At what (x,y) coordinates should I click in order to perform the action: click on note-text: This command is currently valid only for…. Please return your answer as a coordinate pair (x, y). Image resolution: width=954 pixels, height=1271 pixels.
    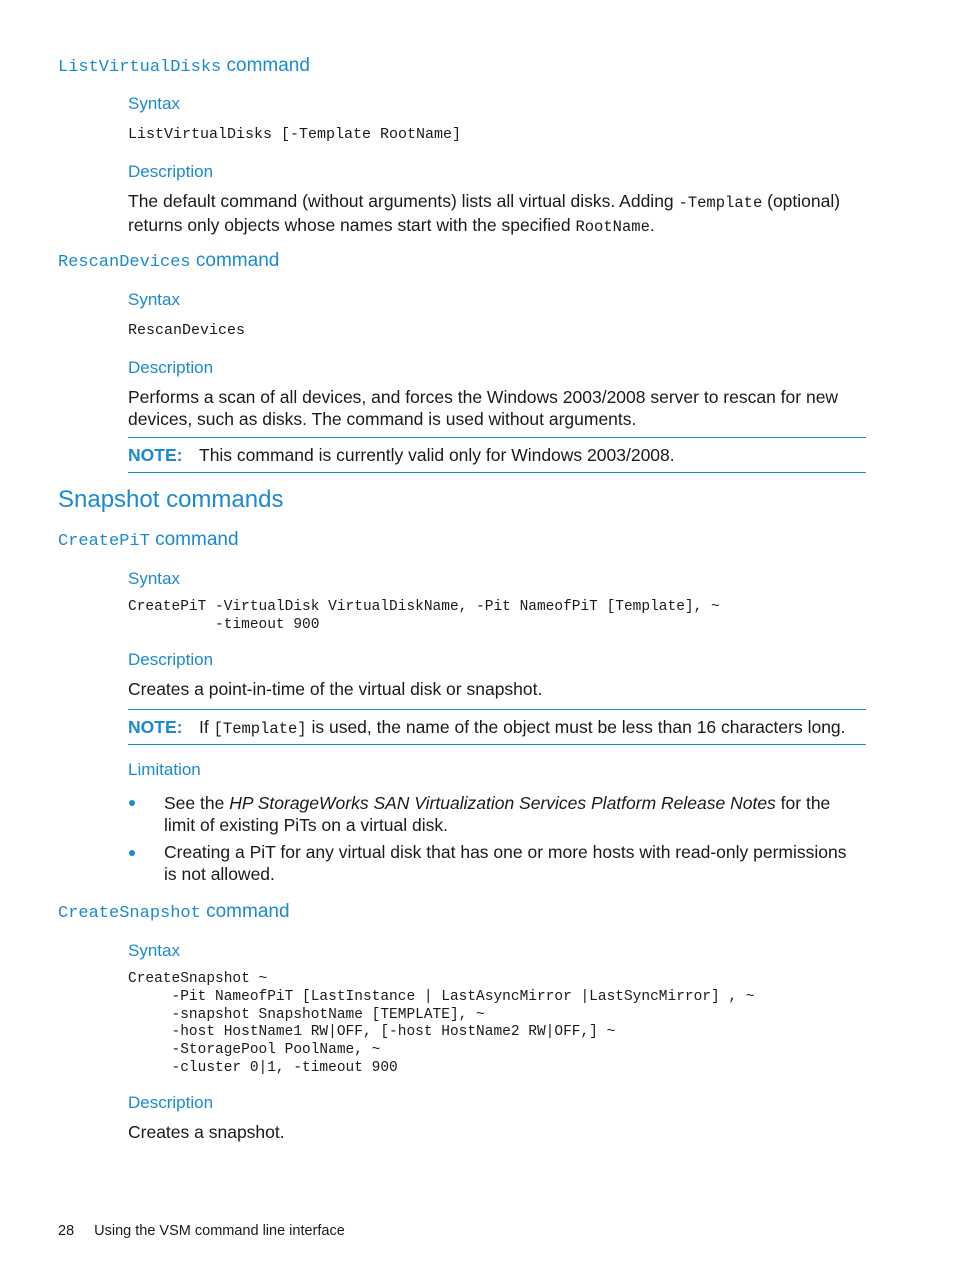
    Looking at the image, I should click on (437, 455).